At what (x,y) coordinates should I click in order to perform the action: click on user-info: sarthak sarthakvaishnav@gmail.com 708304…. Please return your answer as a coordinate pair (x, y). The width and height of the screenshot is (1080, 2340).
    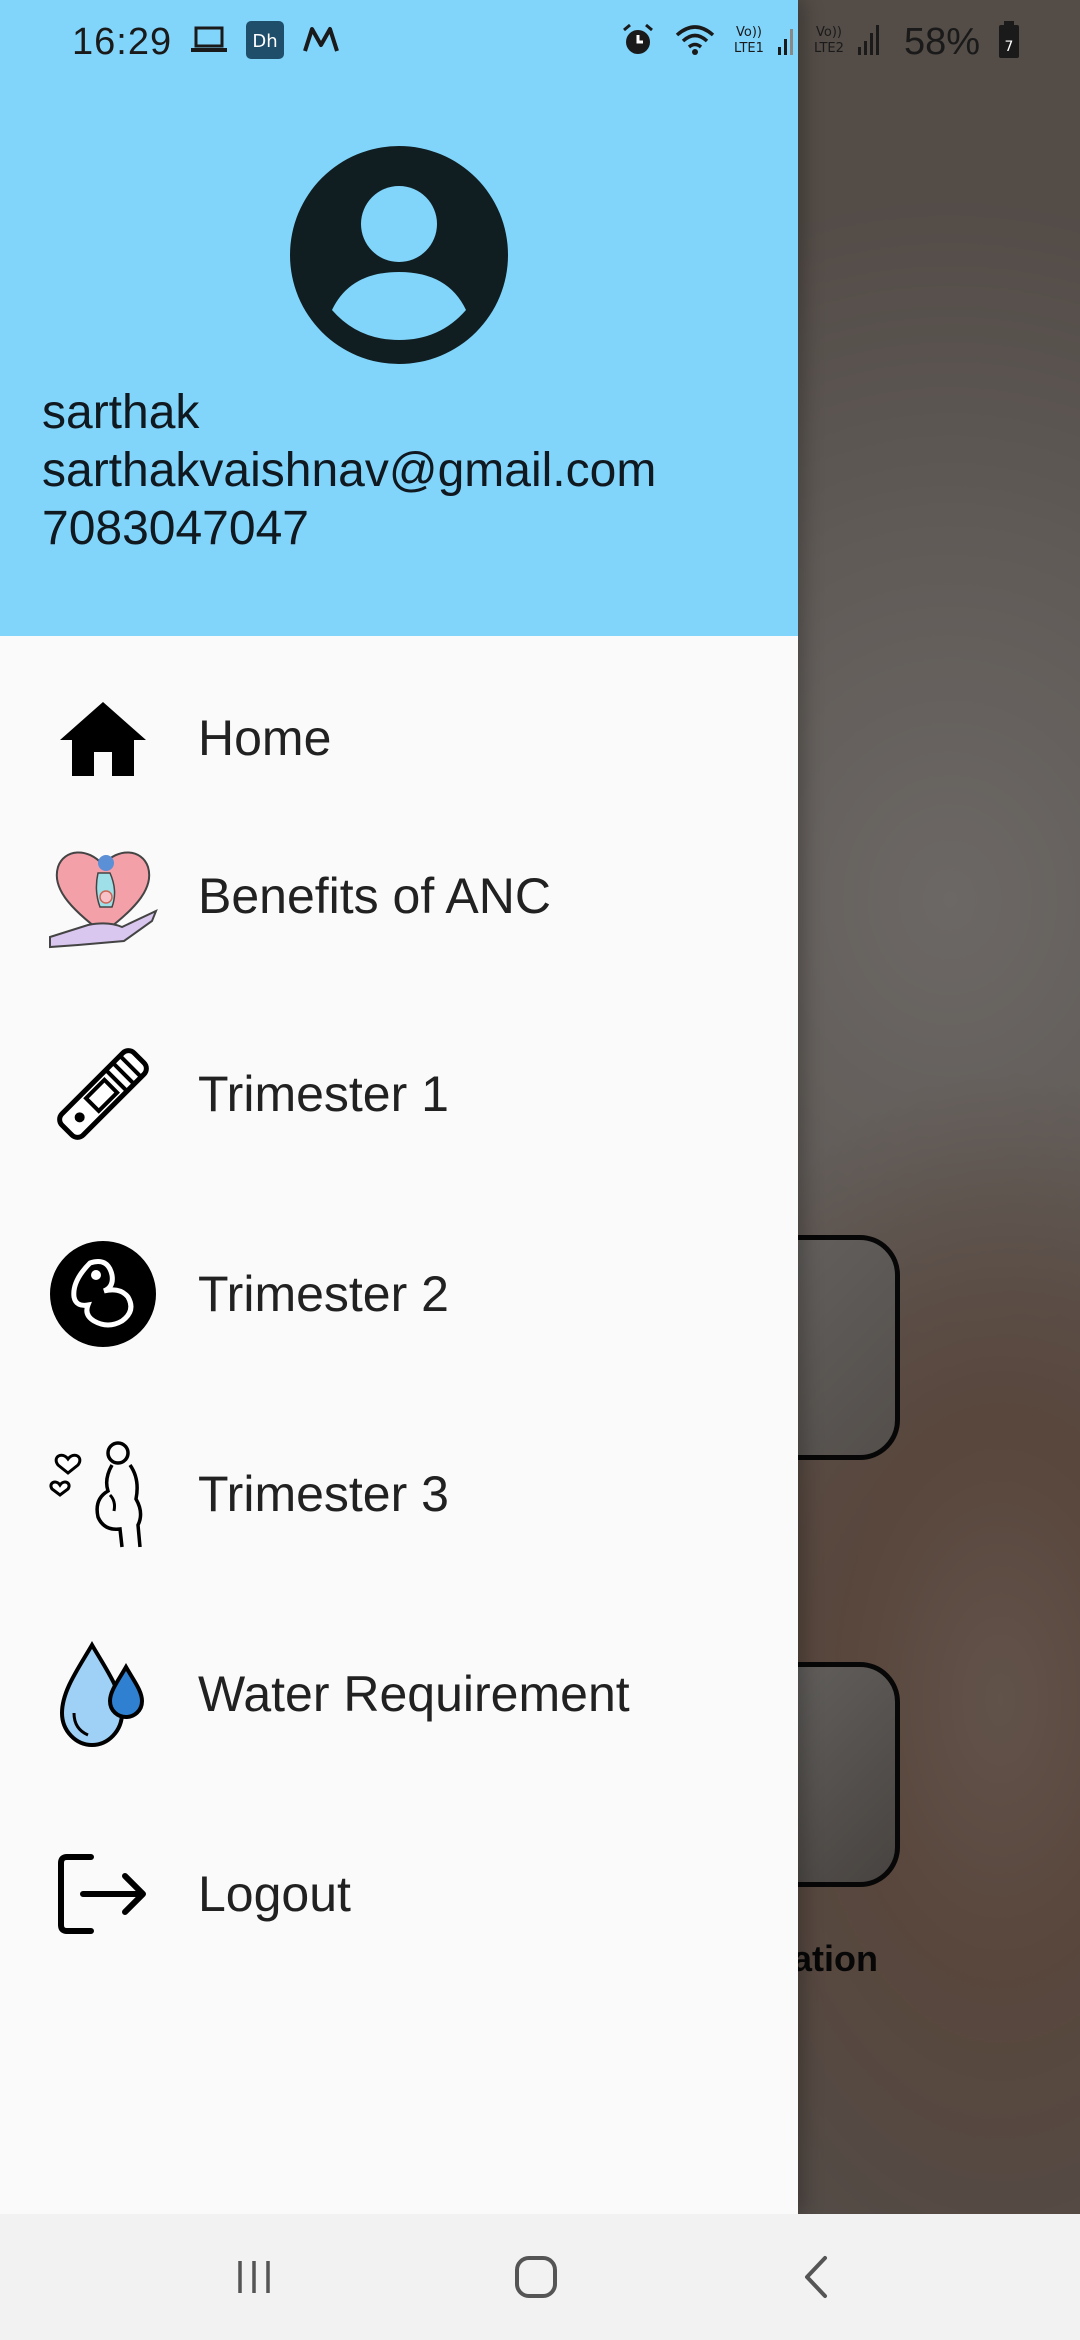
    Looking at the image, I should click on (349, 471).